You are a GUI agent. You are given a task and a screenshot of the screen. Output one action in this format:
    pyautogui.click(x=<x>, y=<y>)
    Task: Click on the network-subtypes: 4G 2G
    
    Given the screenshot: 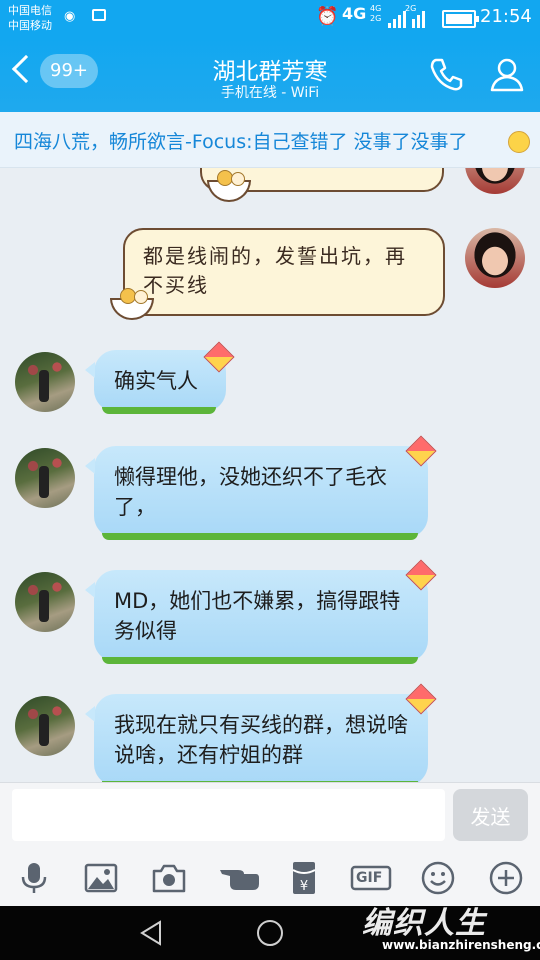 What is the action you would take?
    pyautogui.click(x=375, y=14)
    